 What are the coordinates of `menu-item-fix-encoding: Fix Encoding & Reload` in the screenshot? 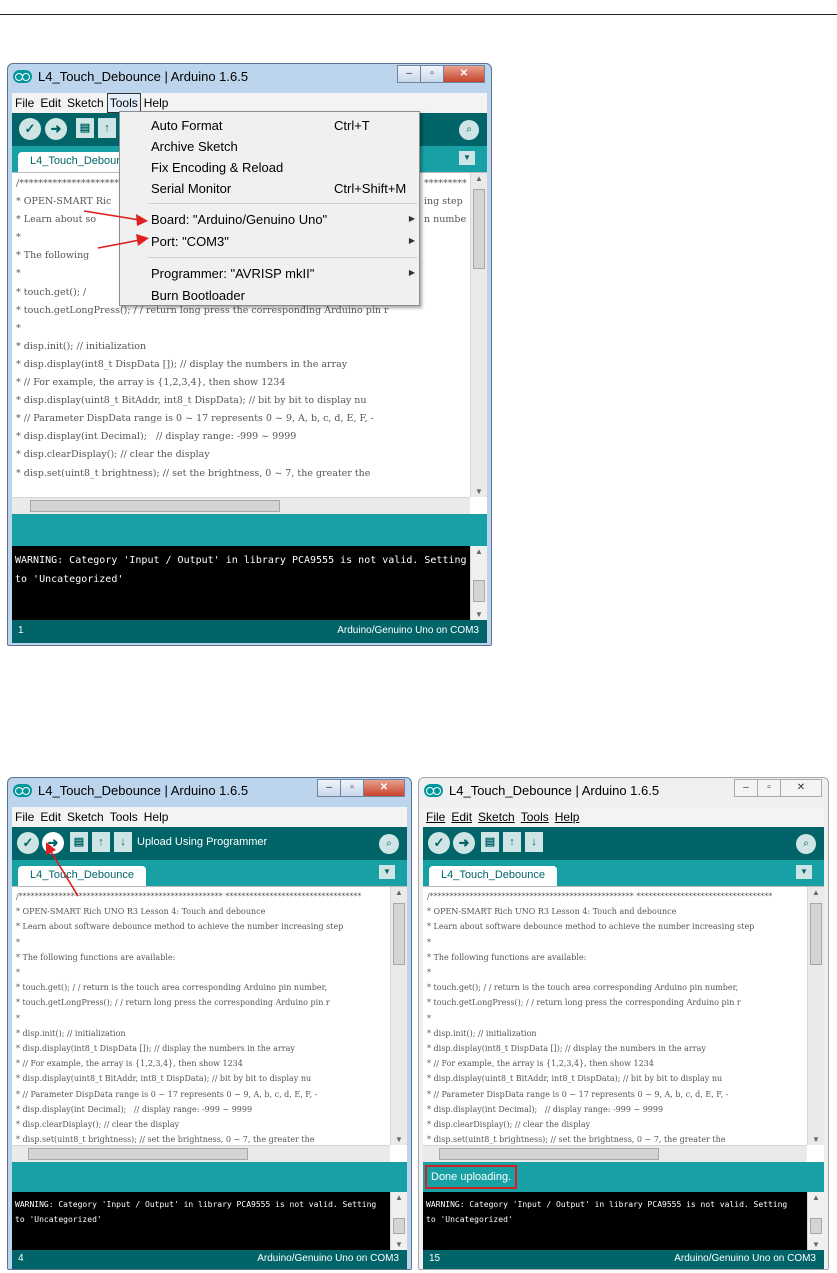 It's located at (269, 167).